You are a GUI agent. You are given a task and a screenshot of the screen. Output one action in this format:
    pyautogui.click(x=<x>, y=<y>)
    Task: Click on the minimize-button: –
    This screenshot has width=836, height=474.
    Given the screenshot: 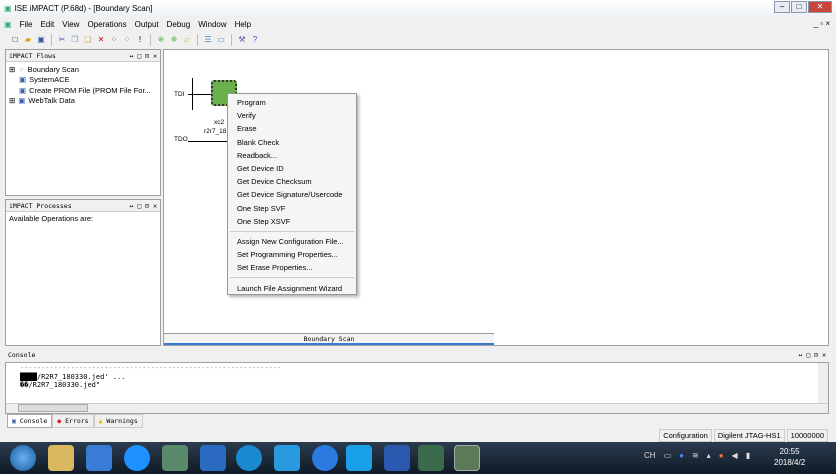 What is the action you would take?
    pyautogui.click(x=782, y=7)
    